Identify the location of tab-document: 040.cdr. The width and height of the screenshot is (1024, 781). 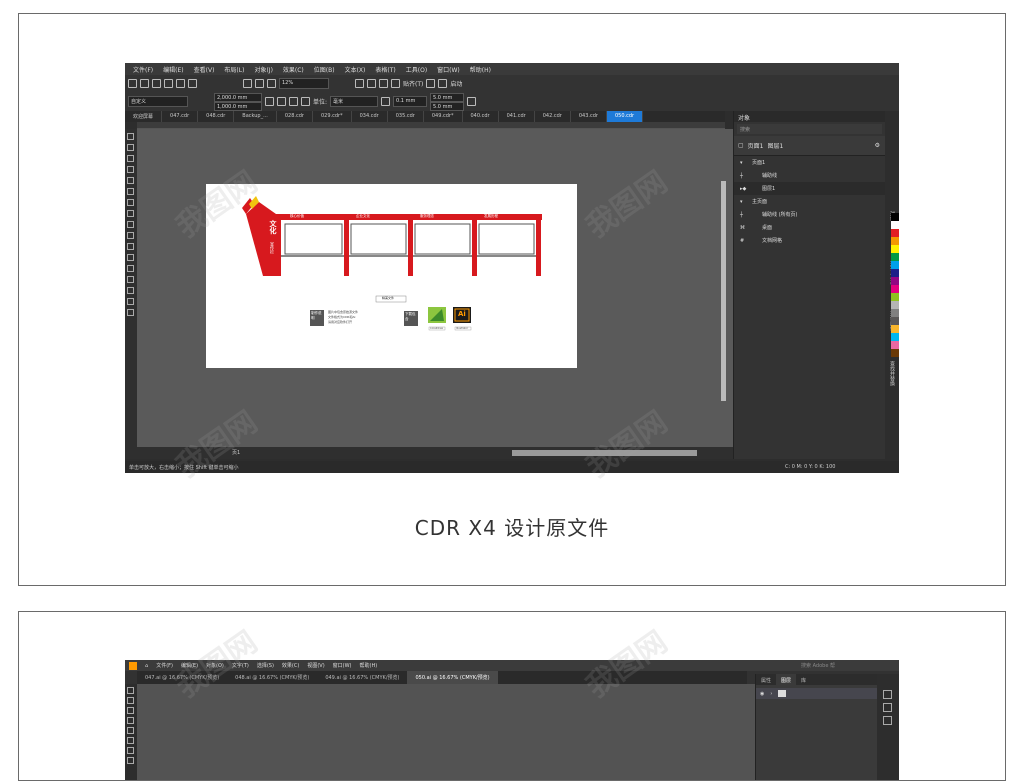
(481, 116).